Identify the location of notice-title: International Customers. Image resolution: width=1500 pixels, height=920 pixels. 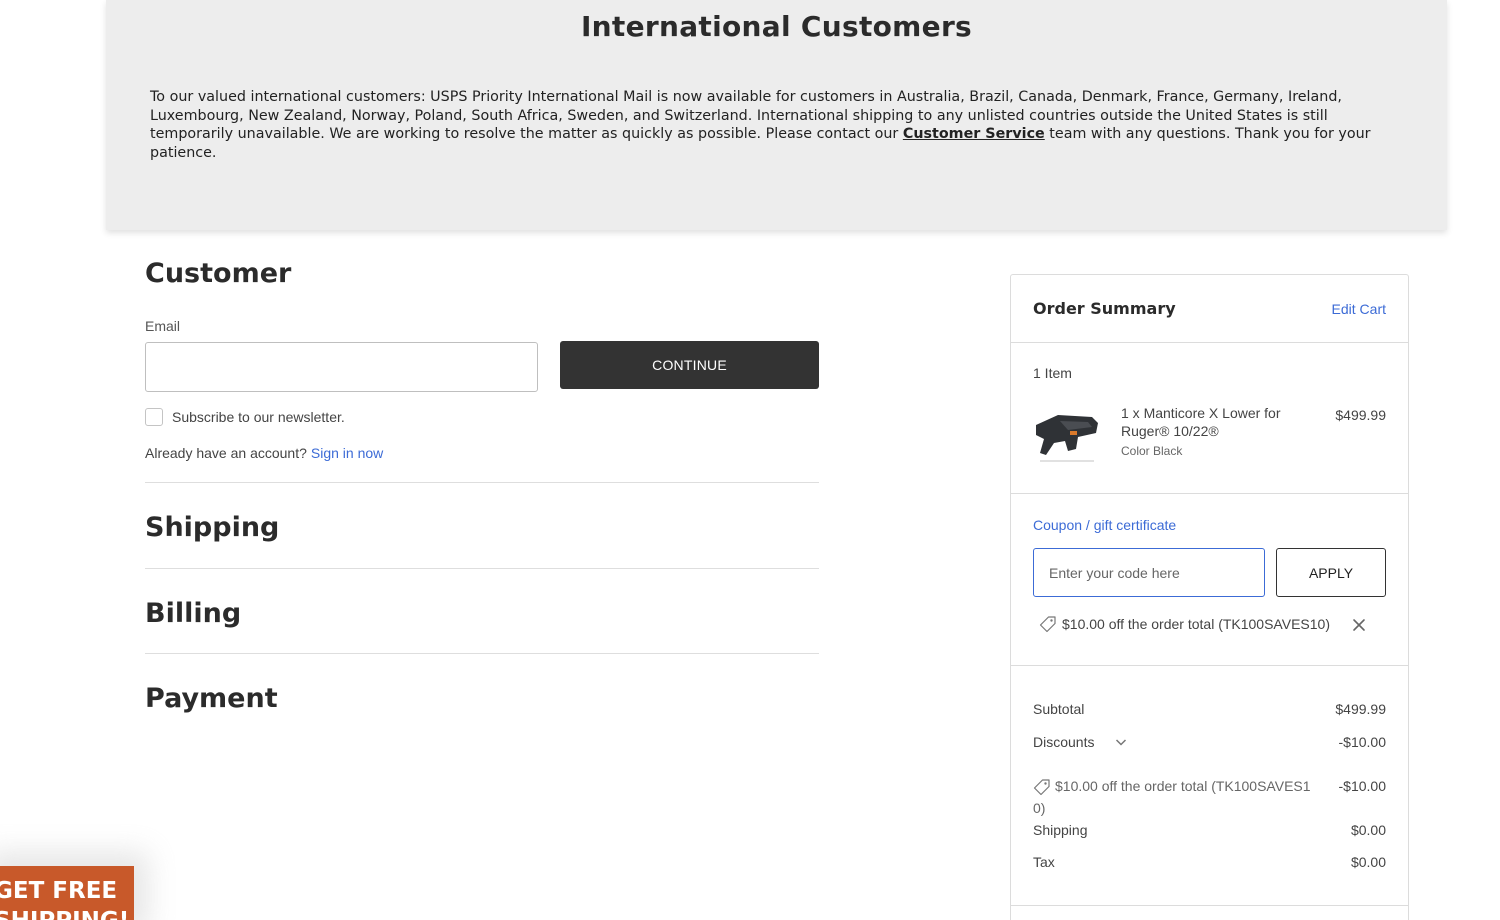
(776, 26).